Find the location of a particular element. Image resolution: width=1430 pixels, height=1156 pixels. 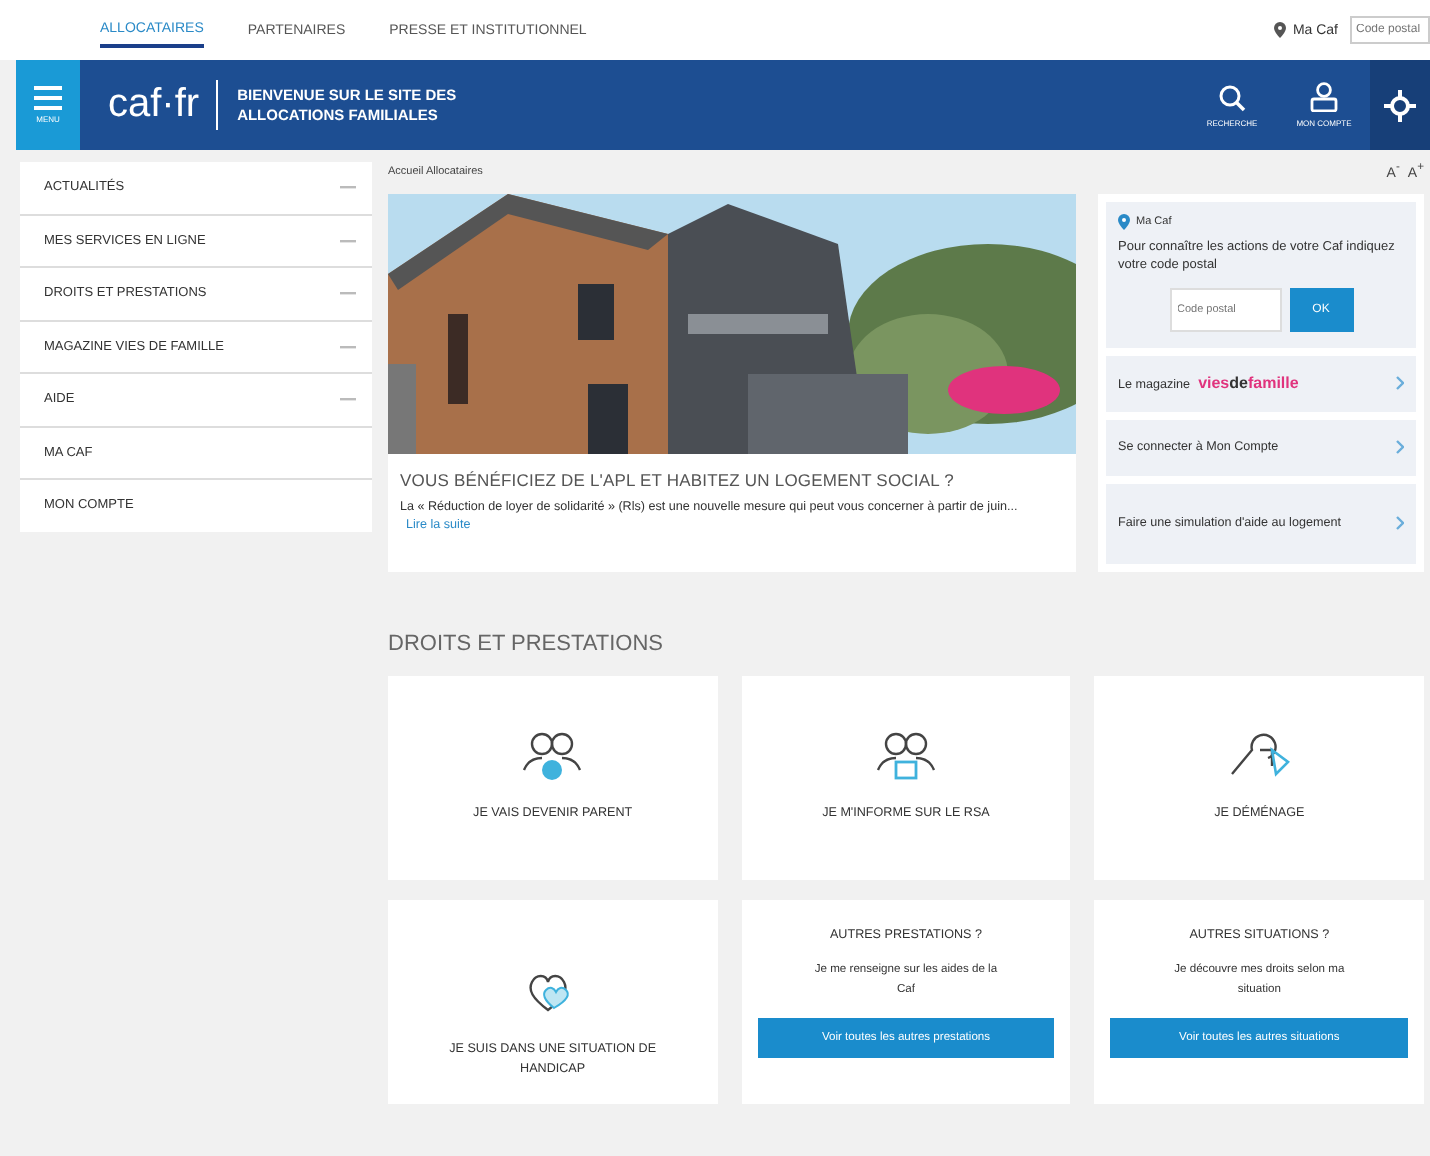

user-icon is located at coordinates (1324, 97).